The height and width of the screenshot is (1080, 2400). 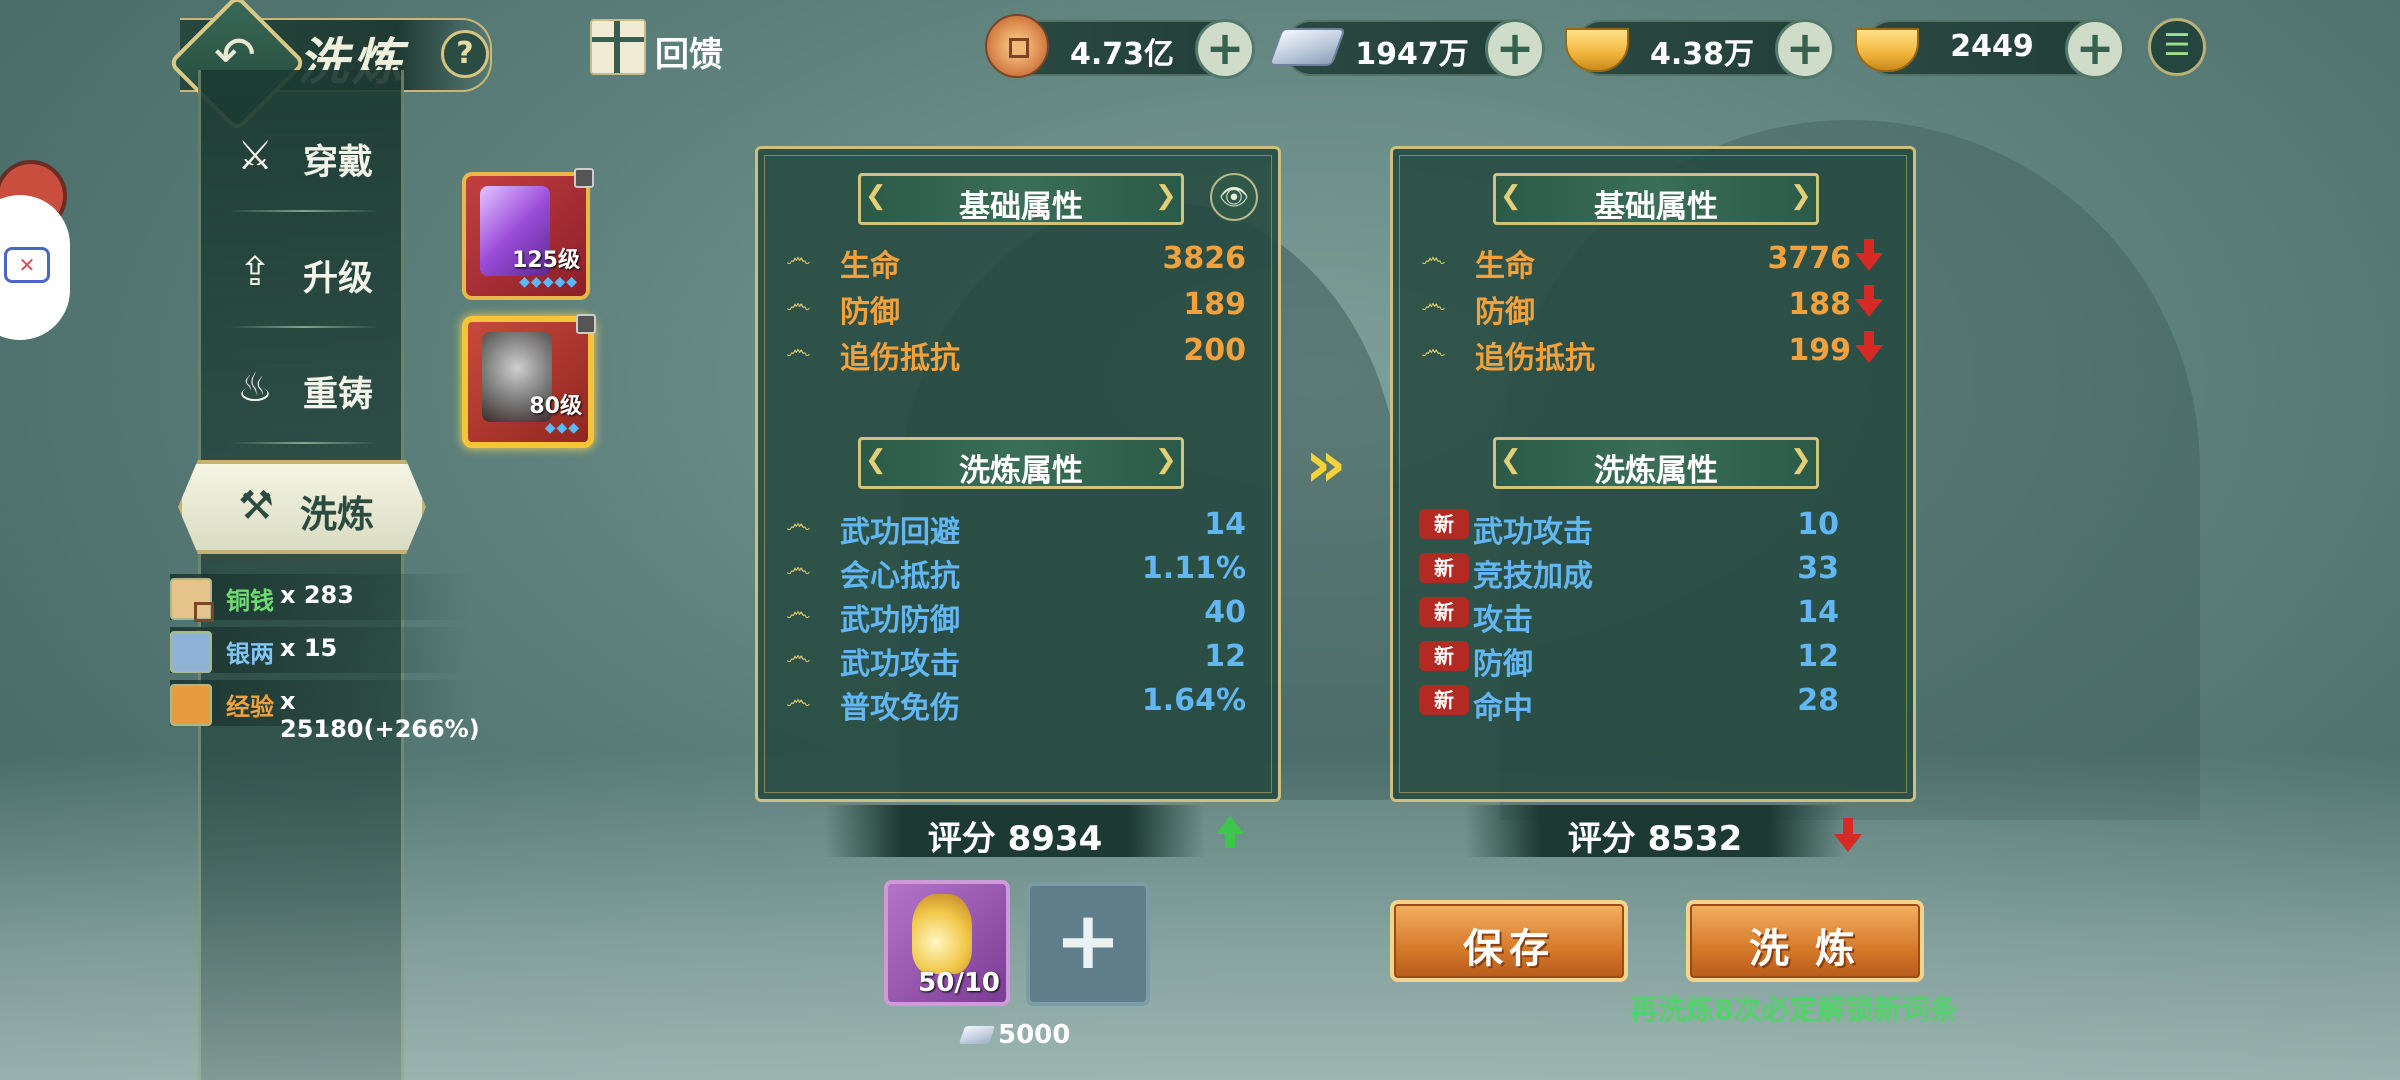 I want to click on gem-slots: ◆◆◆◆◆, so click(x=548, y=282).